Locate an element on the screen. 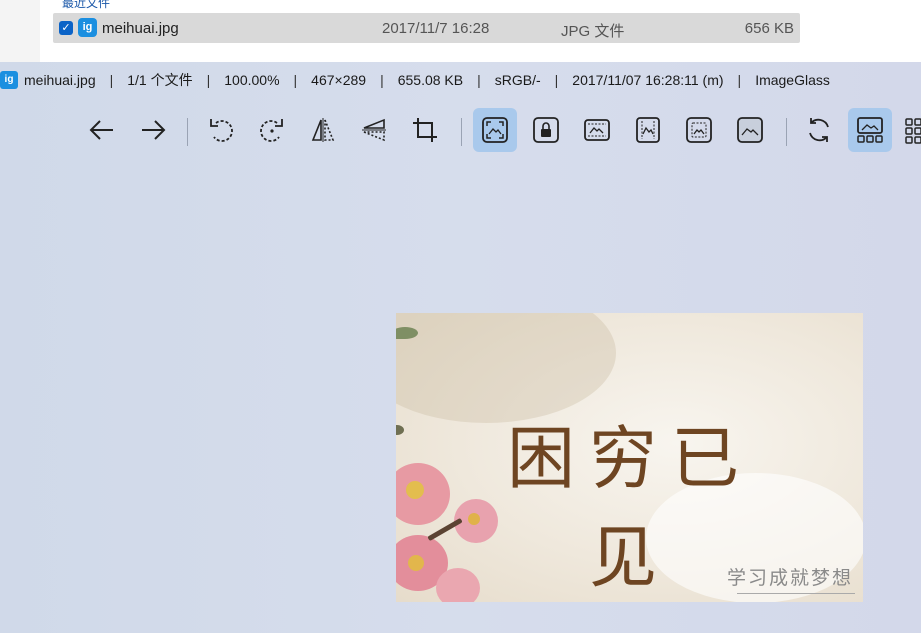 Image resolution: width=921 pixels, height=633 pixels. flip-horizontal-icon is located at coordinates (323, 130).